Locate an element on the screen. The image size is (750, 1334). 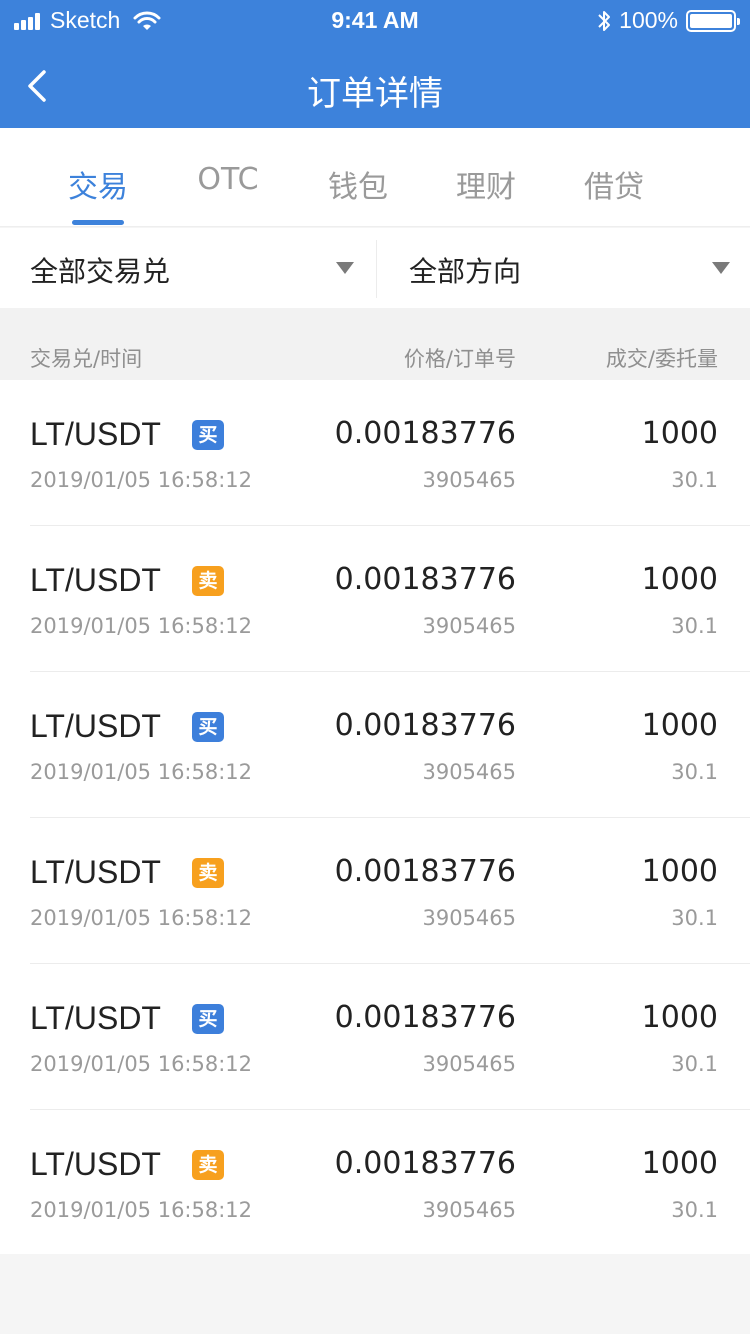
column-fill-entrust: 成交/委托量 is located at coordinates (661, 359).